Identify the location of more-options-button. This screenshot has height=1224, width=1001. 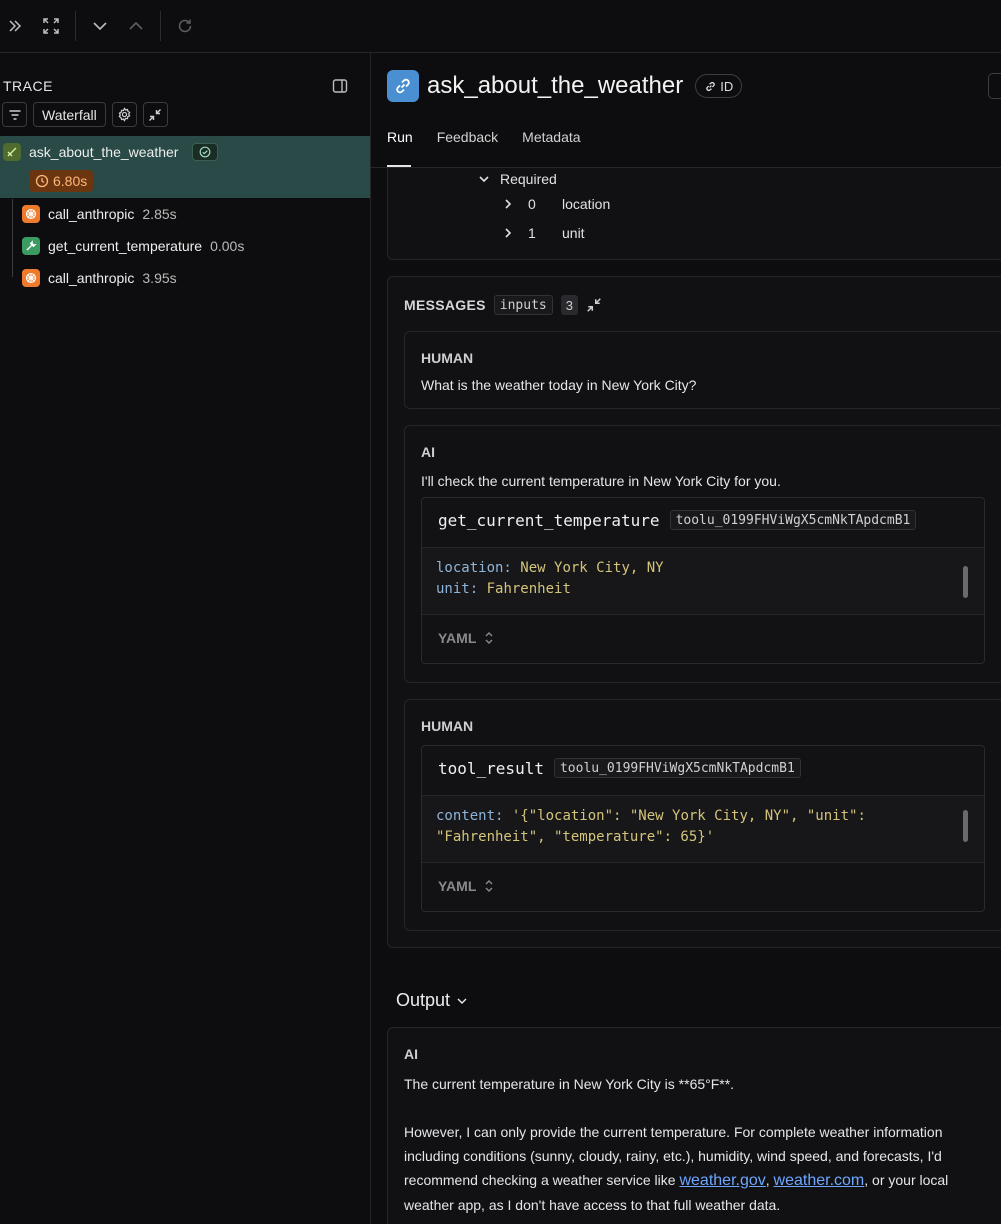
(994, 86).